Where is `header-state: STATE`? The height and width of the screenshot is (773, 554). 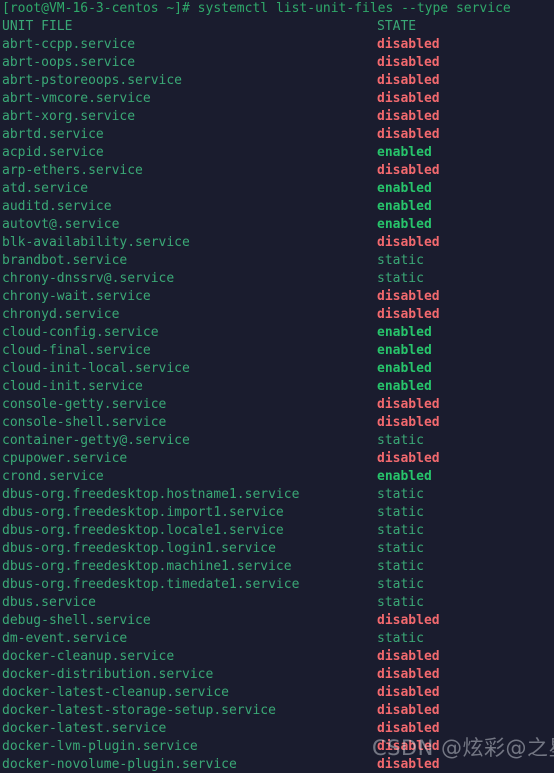 header-state: STATE is located at coordinates (397, 26).